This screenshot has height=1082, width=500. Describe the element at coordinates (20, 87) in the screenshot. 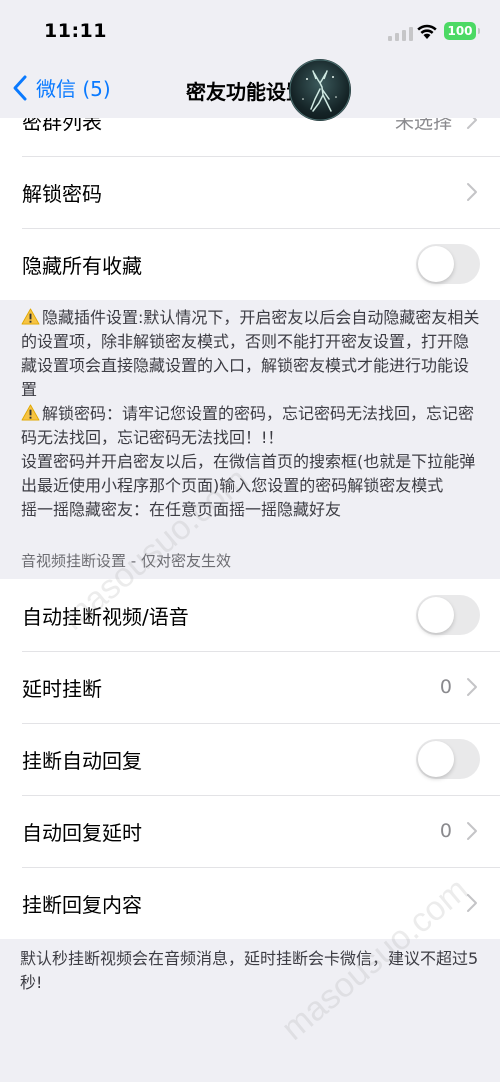

I see `chevron-left-icon` at that location.